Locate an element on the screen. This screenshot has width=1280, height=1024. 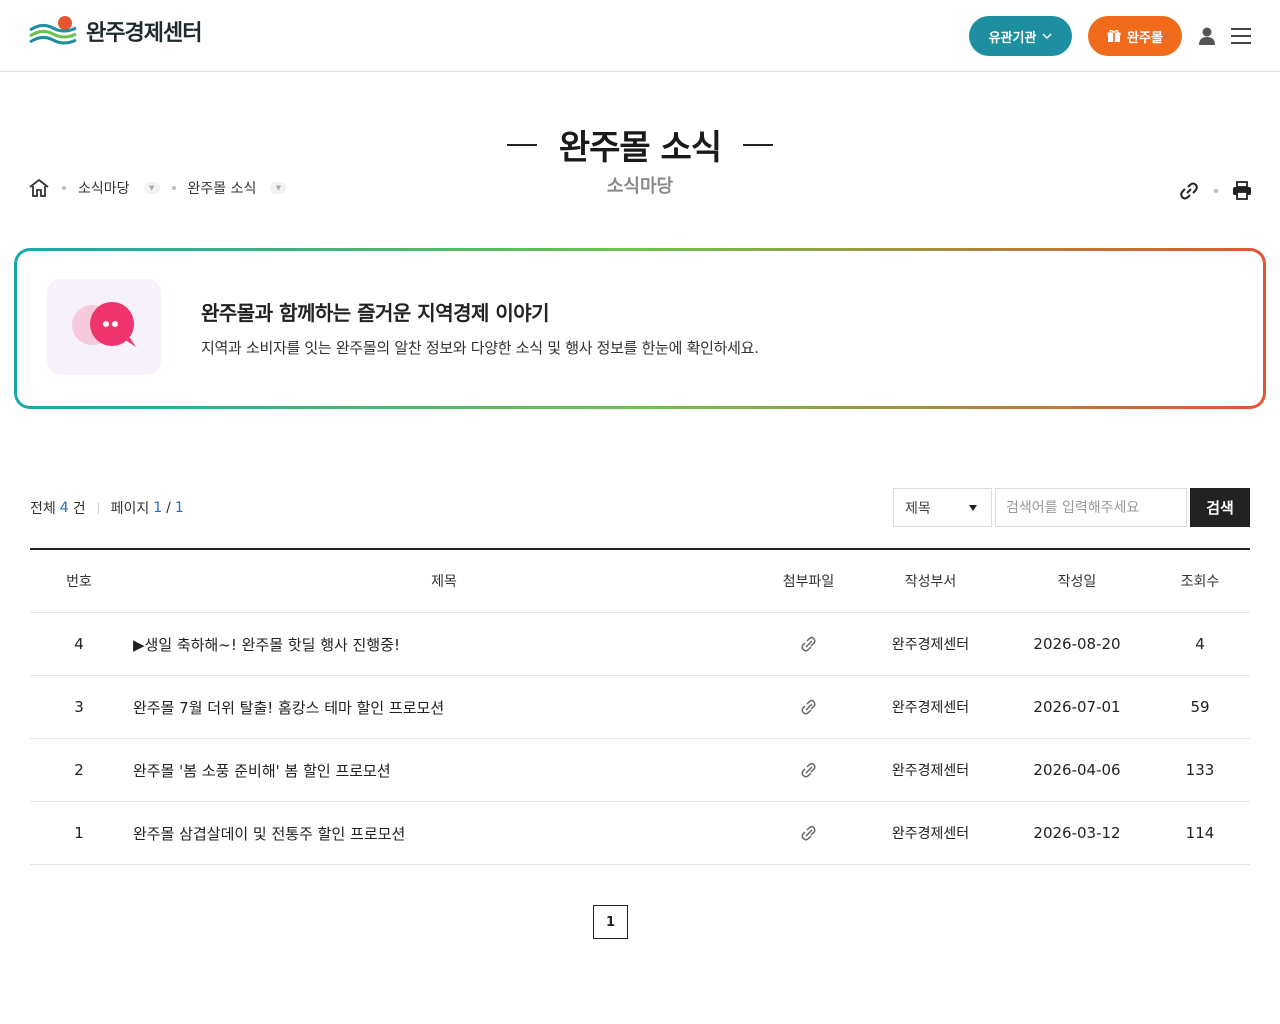
row-date: 2026-04-06 is located at coordinates (1077, 770).